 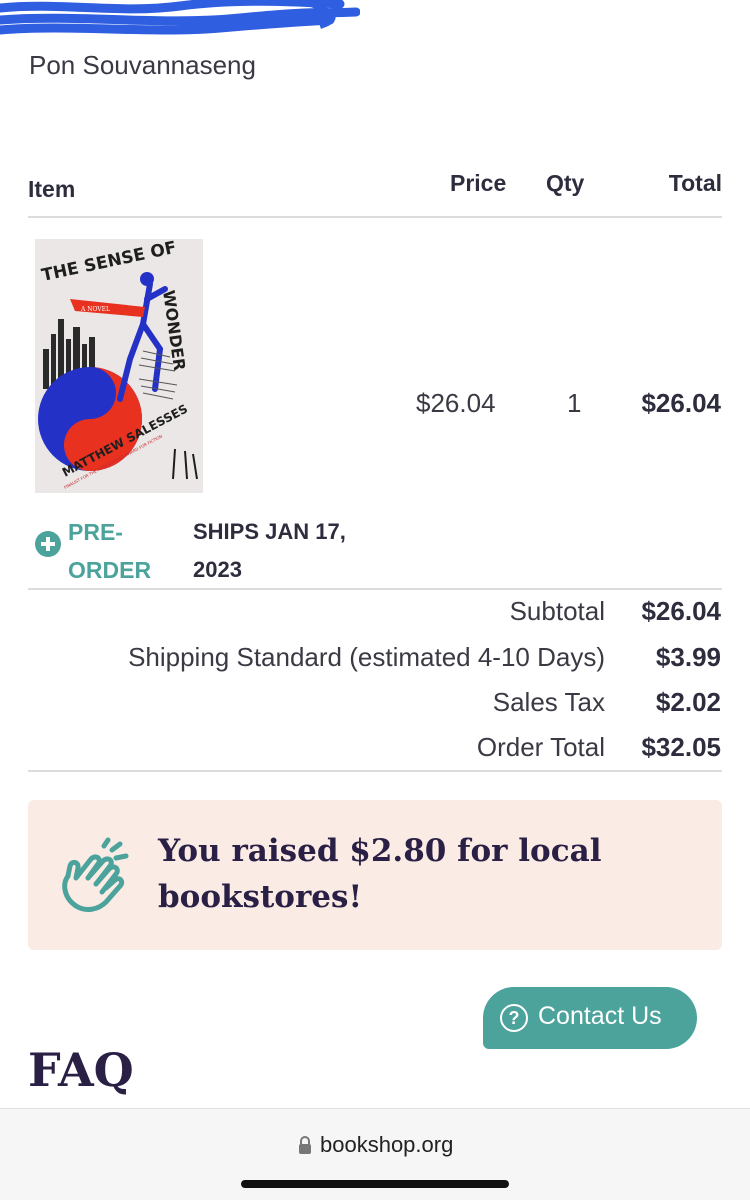 What do you see at coordinates (371, 616) in the screenshot?
I see `subtotal-row: Subtotal $26.04` at bounding box center [371, 616].